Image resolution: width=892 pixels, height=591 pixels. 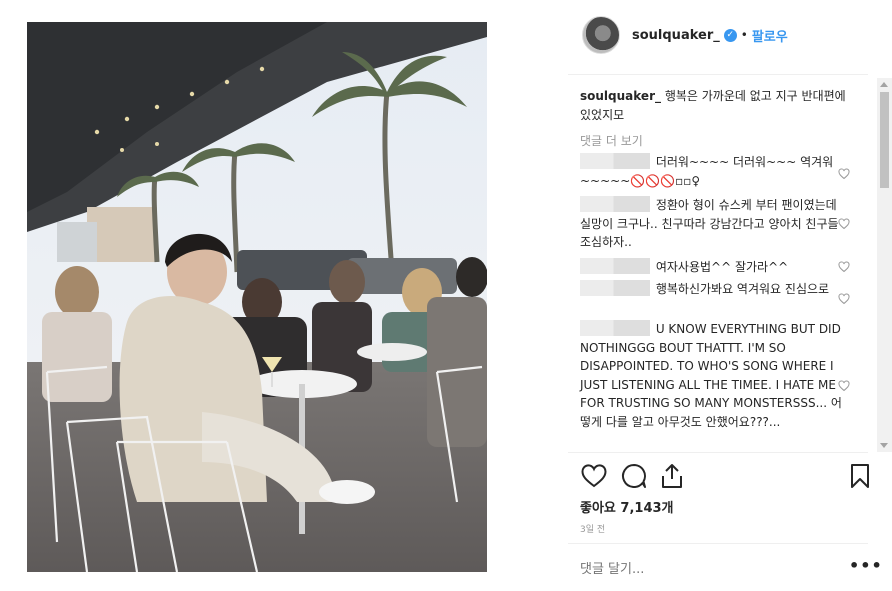 What do you see at coordinates (860, 476) in the screenshot?
I see `bookmark-icon` at bounding box center [860, 476].